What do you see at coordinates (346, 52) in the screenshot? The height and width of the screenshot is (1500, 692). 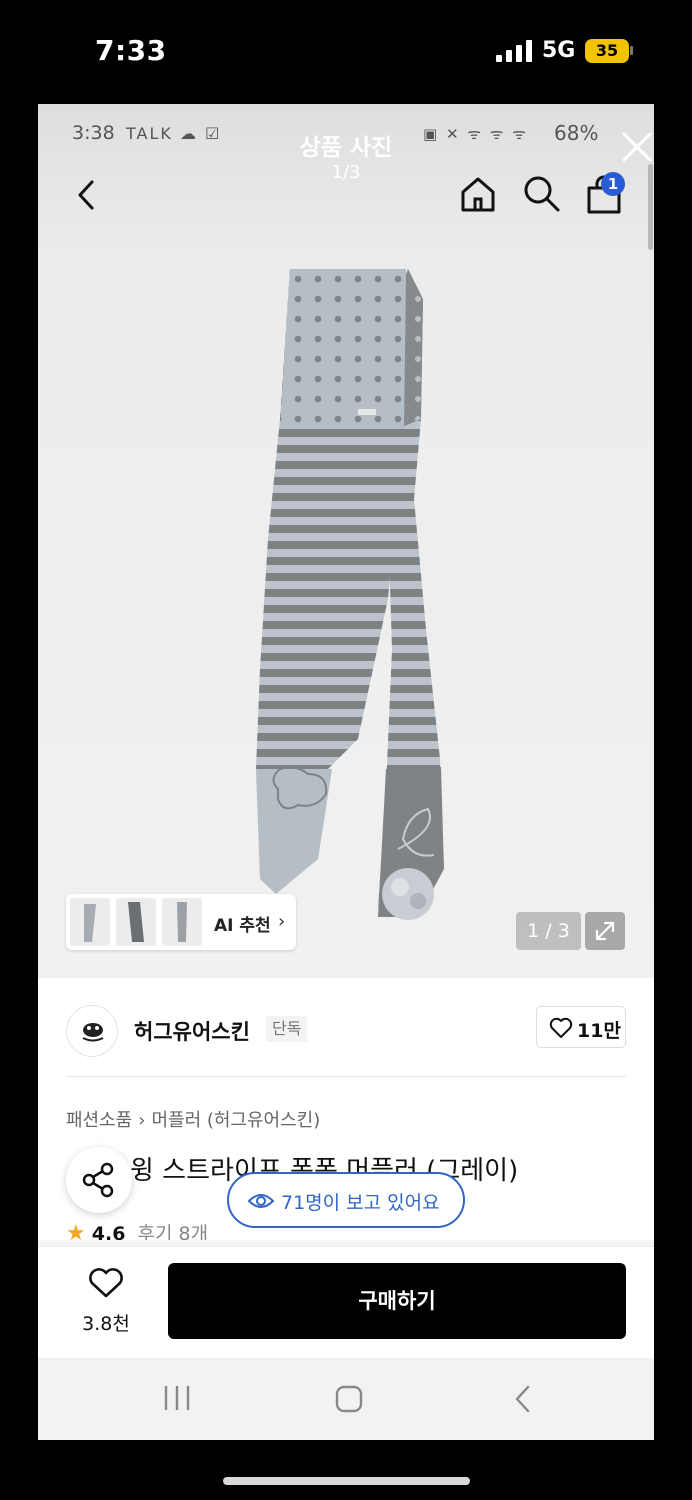 I see `ios-status-bar: 7:33 5G 35` at bounding box center [346, 52].